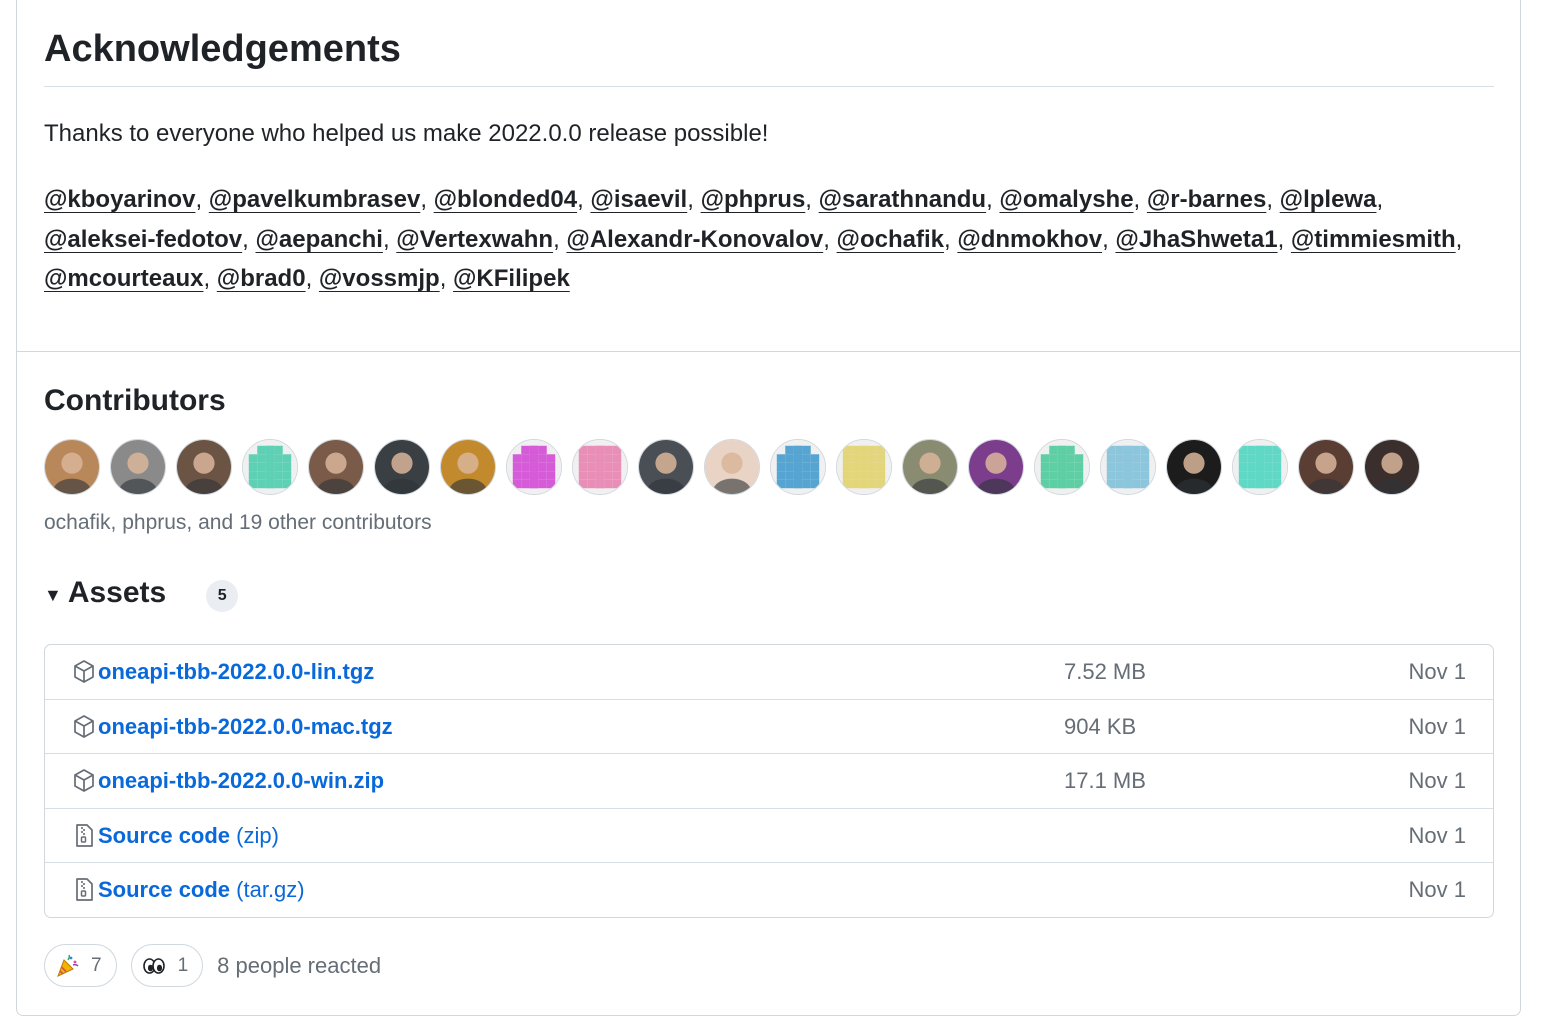  Describe the element at coordinates (254, 835) in the screenshot. I see `asset-format-label: (zip)` at that location.